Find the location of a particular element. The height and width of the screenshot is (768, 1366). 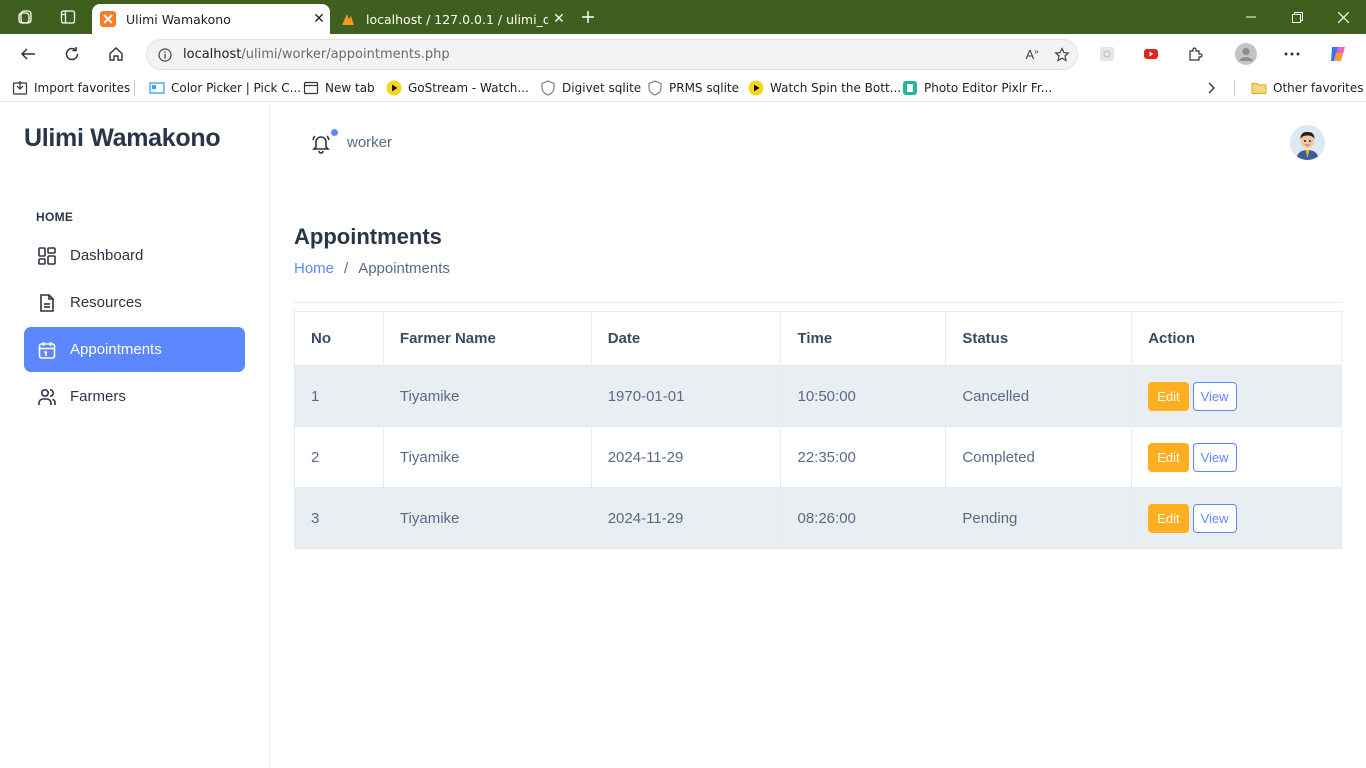

cell-time: 10:50:00 is located at coordinates (863, 396).